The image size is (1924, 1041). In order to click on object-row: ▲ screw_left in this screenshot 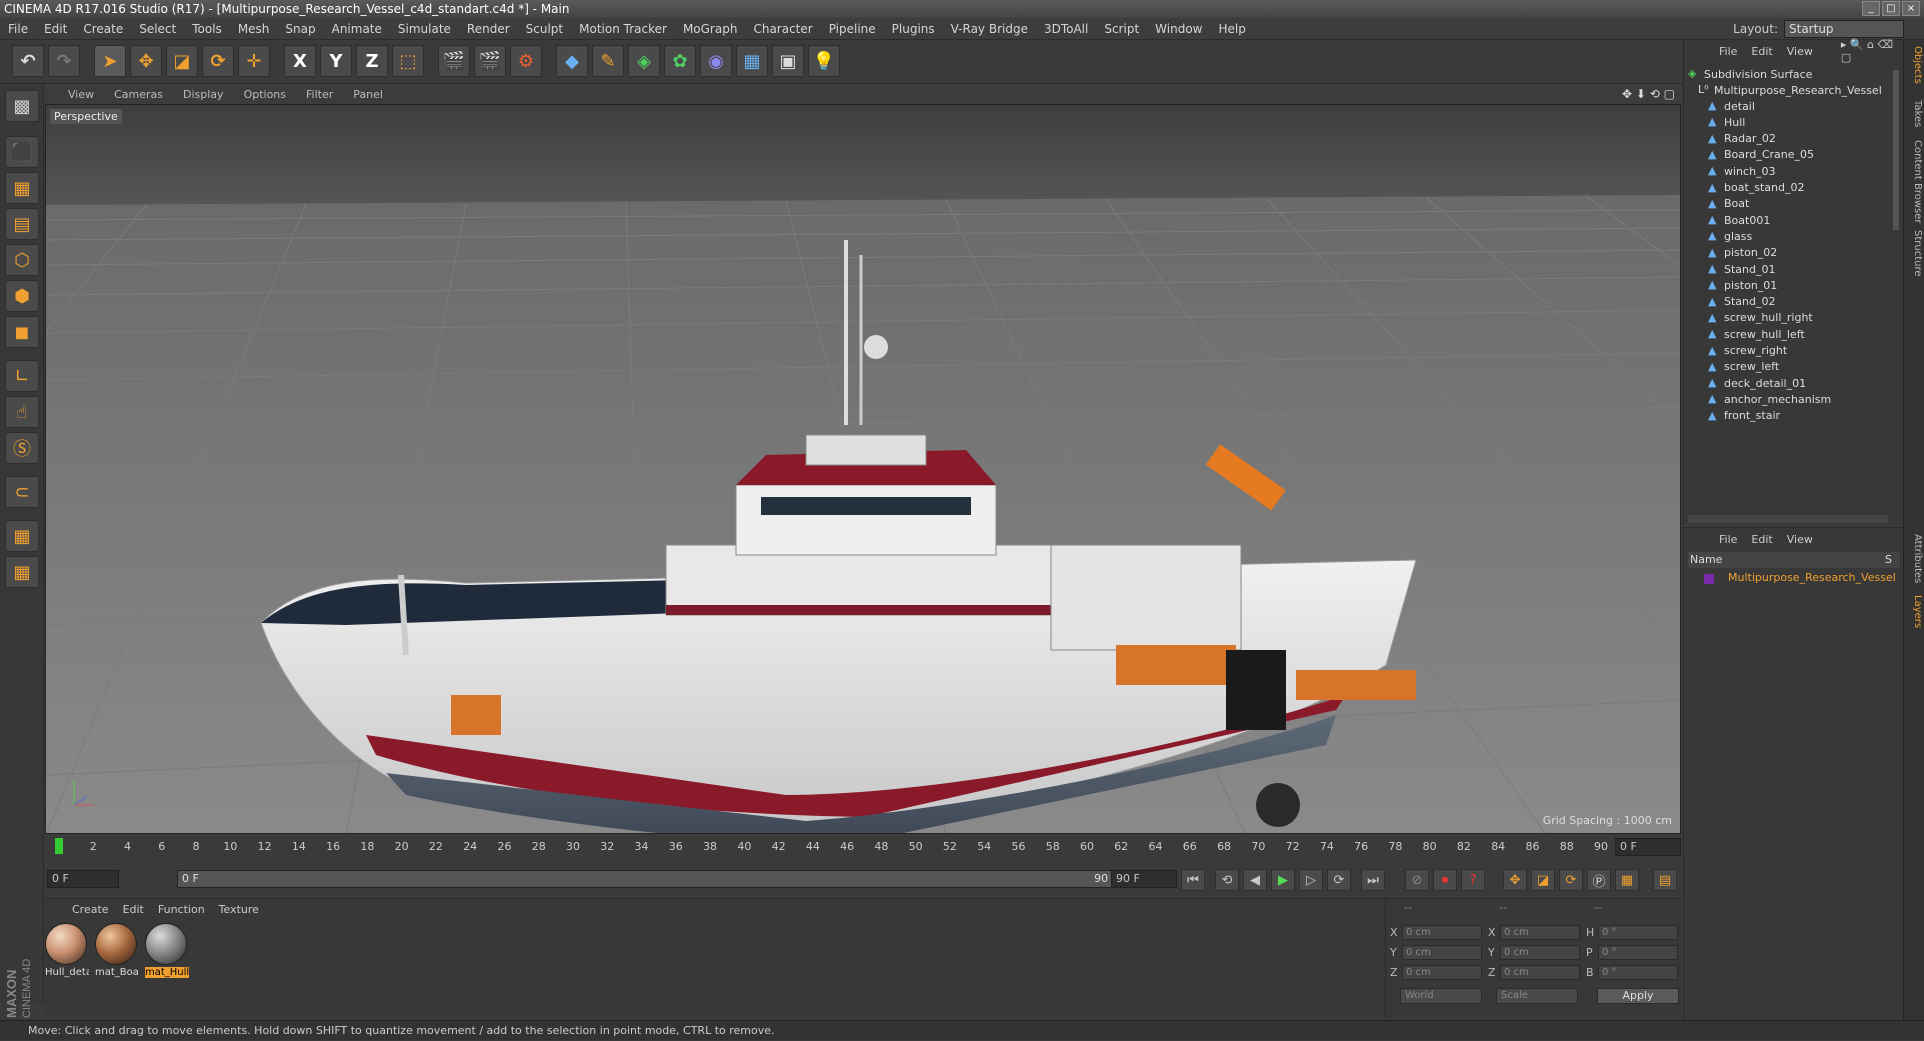, I will do `click(1810, 367)`.